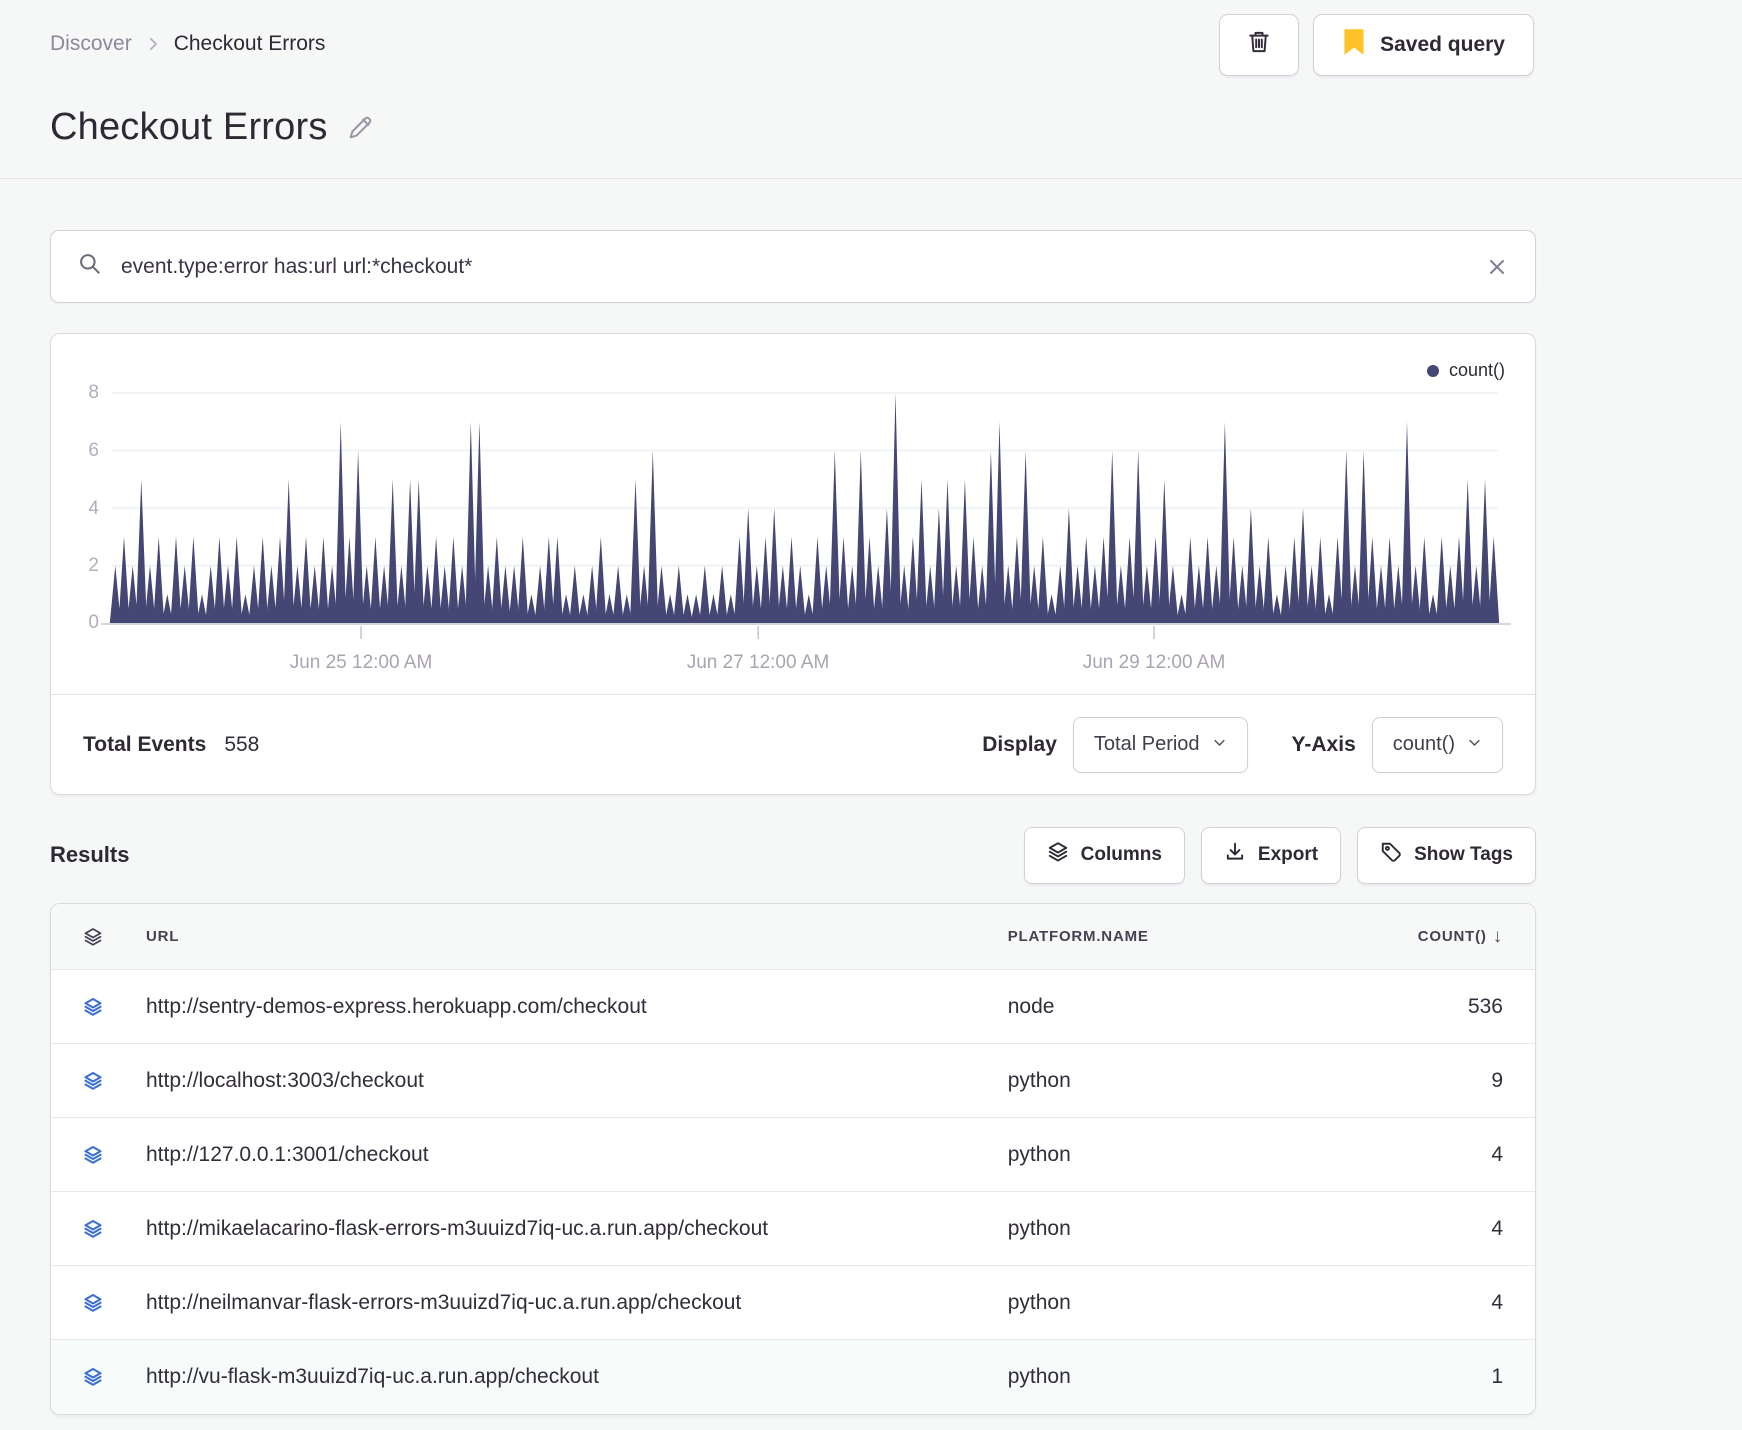 The image size is (1742, 1430). What do you see at coordinates (93, 622) in the screenshot?
I see `y-axis-tick: 0` at bounding box center [93, 622].